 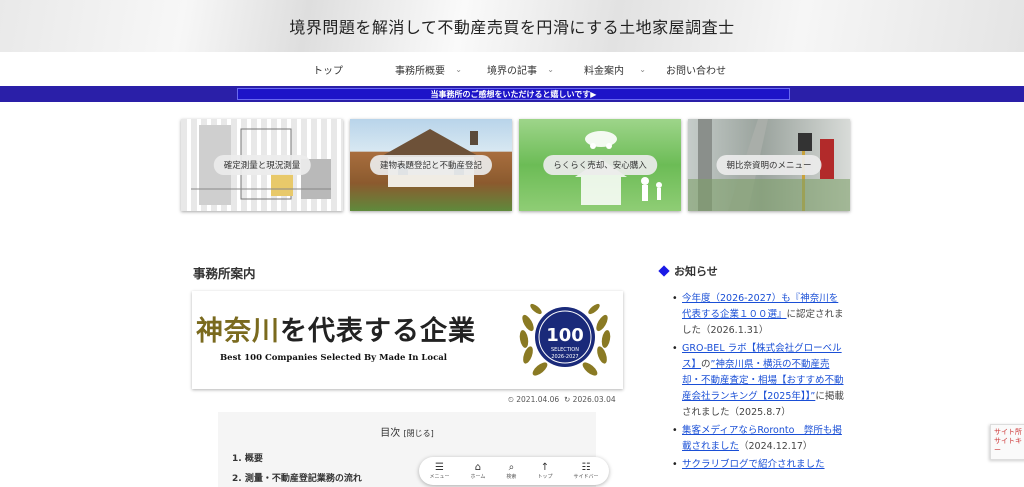 What do you see at coordinates (238, 331) in the screenshot?
I see `hero-title-highlight: 神奈川` at bounding box center [238, 331].